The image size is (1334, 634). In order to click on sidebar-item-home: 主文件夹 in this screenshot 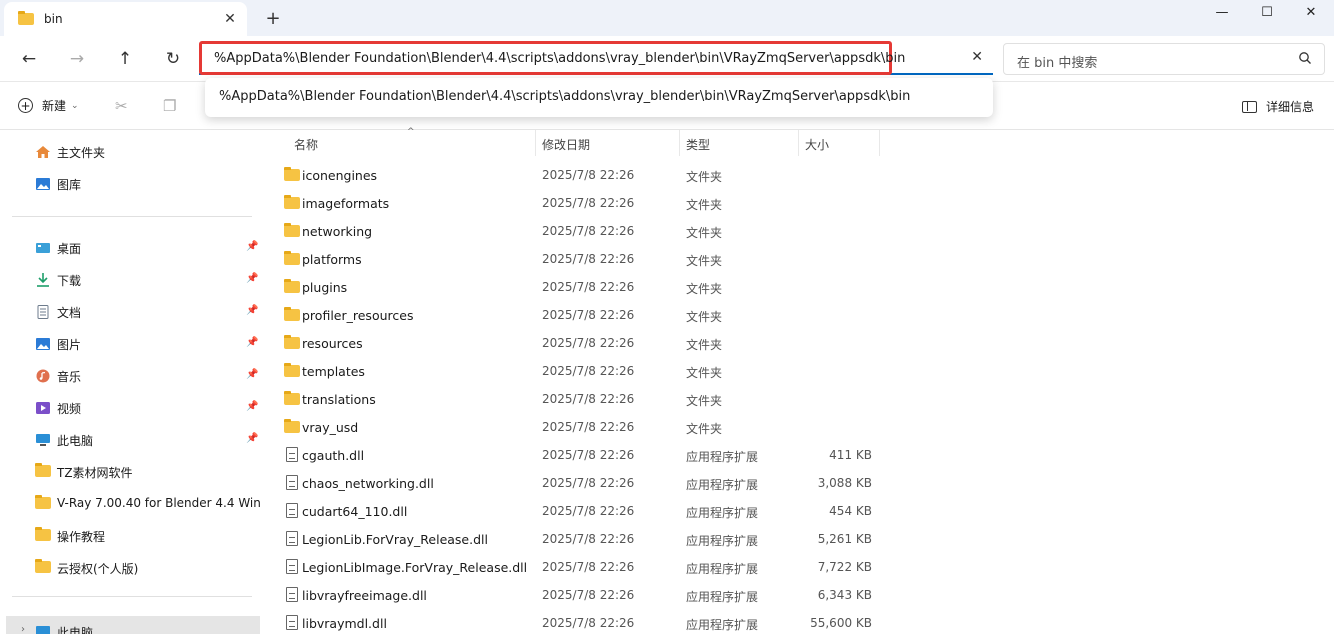, I will do `click(131, 152)`.